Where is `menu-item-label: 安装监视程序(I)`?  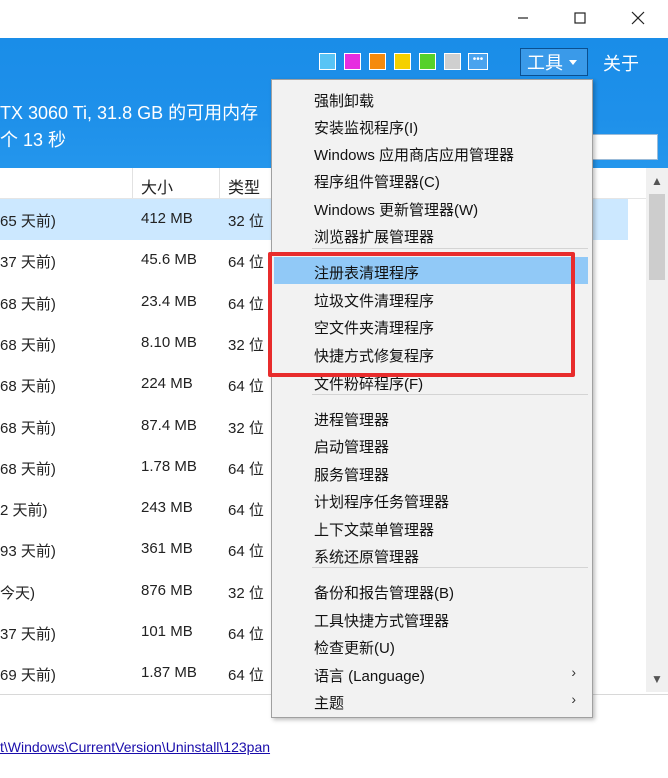
menu-item-label: 安装监视程序(I) is located at coordinates (366, 128).